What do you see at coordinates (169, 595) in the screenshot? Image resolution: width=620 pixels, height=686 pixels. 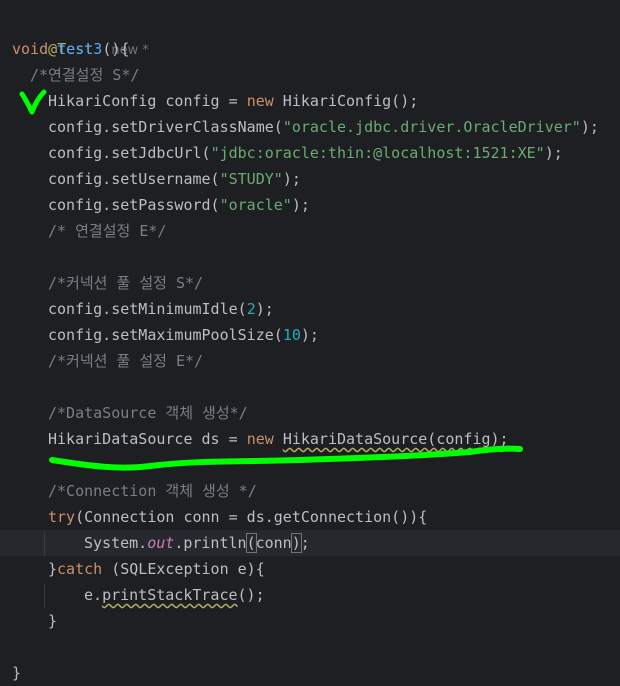 I see `warning-squiggle-text: printStackTrace` at bounding box center [169, 595].